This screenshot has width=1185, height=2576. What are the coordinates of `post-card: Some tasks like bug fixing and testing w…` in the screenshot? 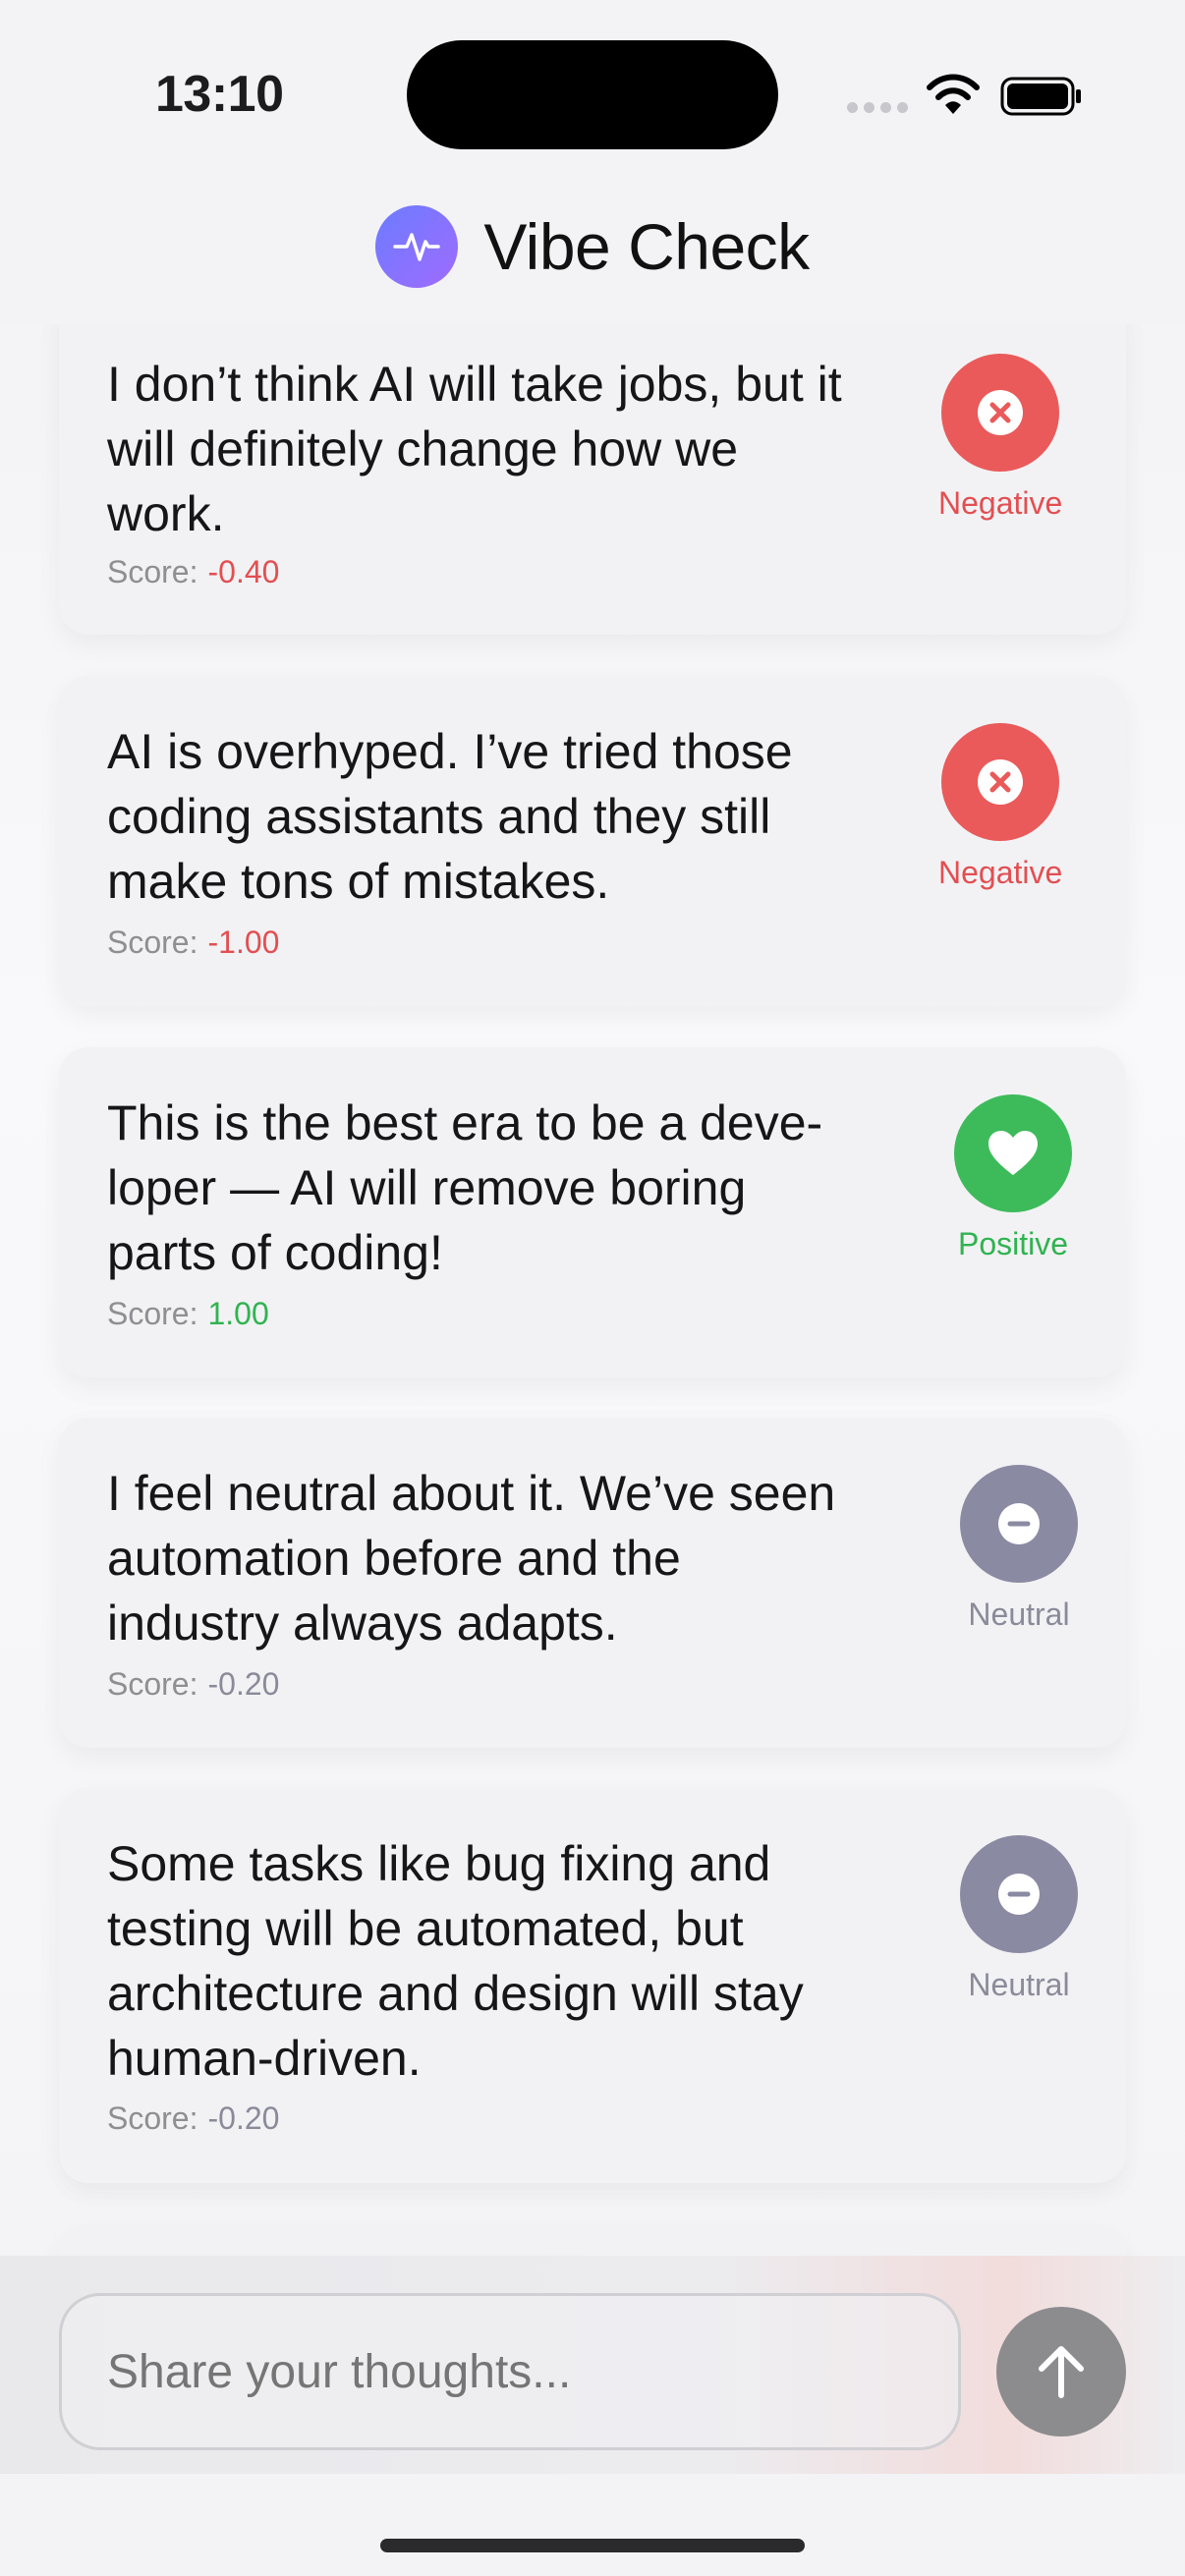 It's located at (592, 1985).